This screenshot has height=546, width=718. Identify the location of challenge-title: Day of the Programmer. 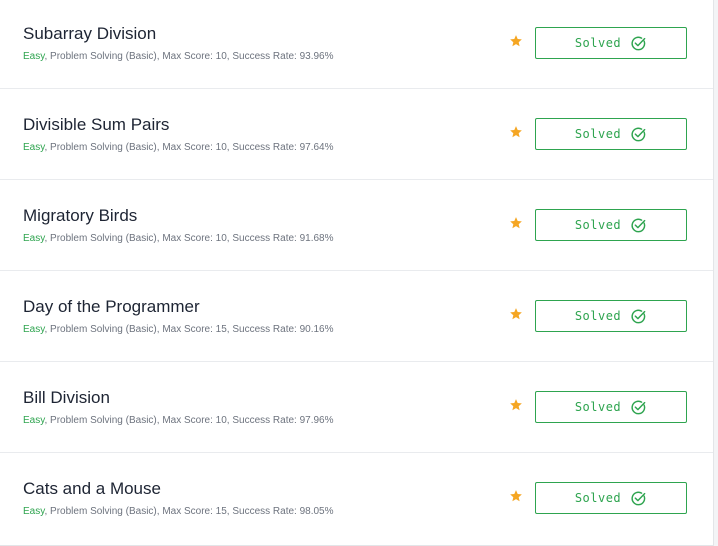
(111, 307).